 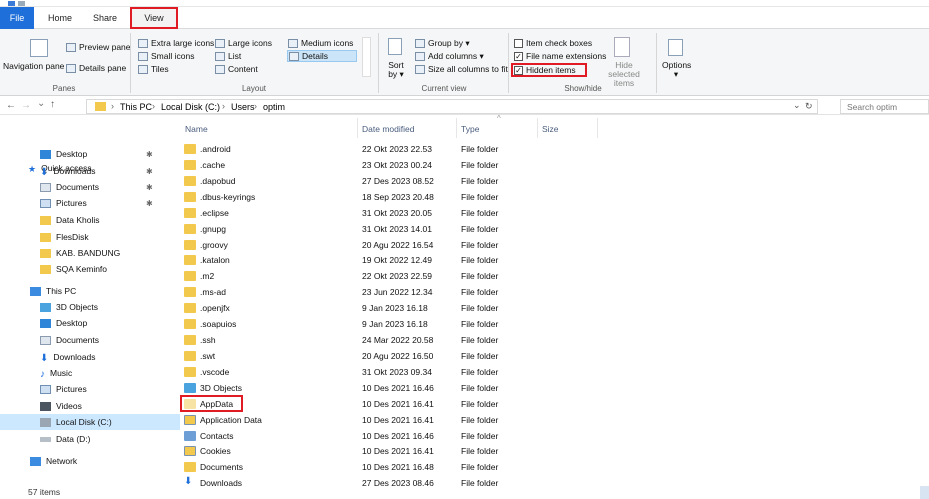 What do you see at coordinates (90, 439) in the screenshot?
I see `nav-data-d: Data (D:)` at bounding box center [90, 439].